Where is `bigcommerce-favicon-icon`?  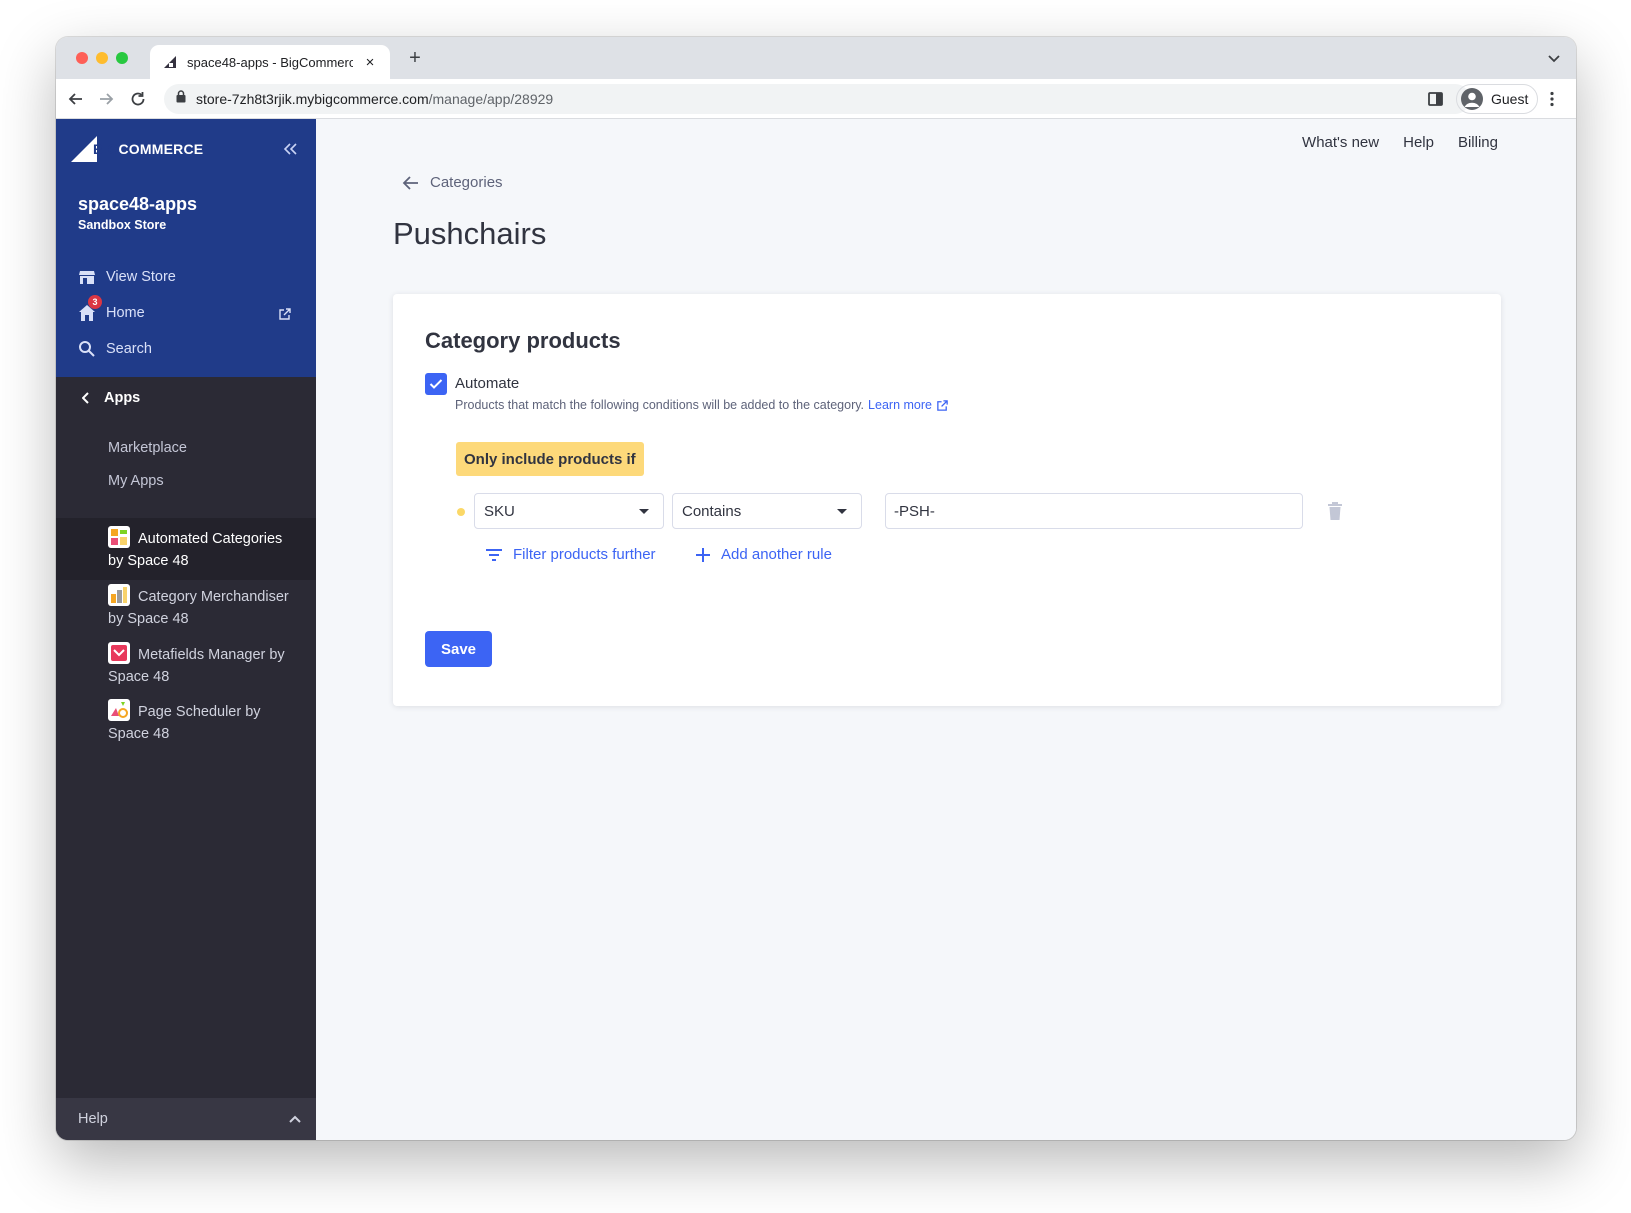
bigcommerce-favicon-icon is located at coordinates (170, 62).